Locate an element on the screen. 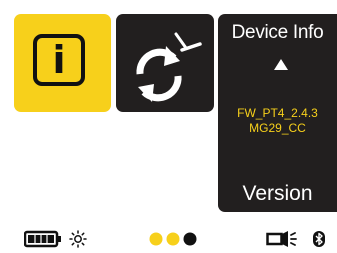 This screenshot has width=337, height=253. firmware-version: FW_PT4_2.4.3 is located at coordinates (277, 113).